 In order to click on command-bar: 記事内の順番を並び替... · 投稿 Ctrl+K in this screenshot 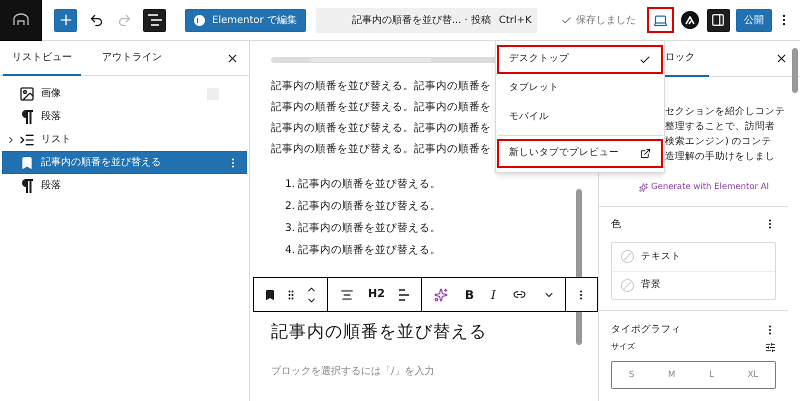, I will do `click(426, 20)`.